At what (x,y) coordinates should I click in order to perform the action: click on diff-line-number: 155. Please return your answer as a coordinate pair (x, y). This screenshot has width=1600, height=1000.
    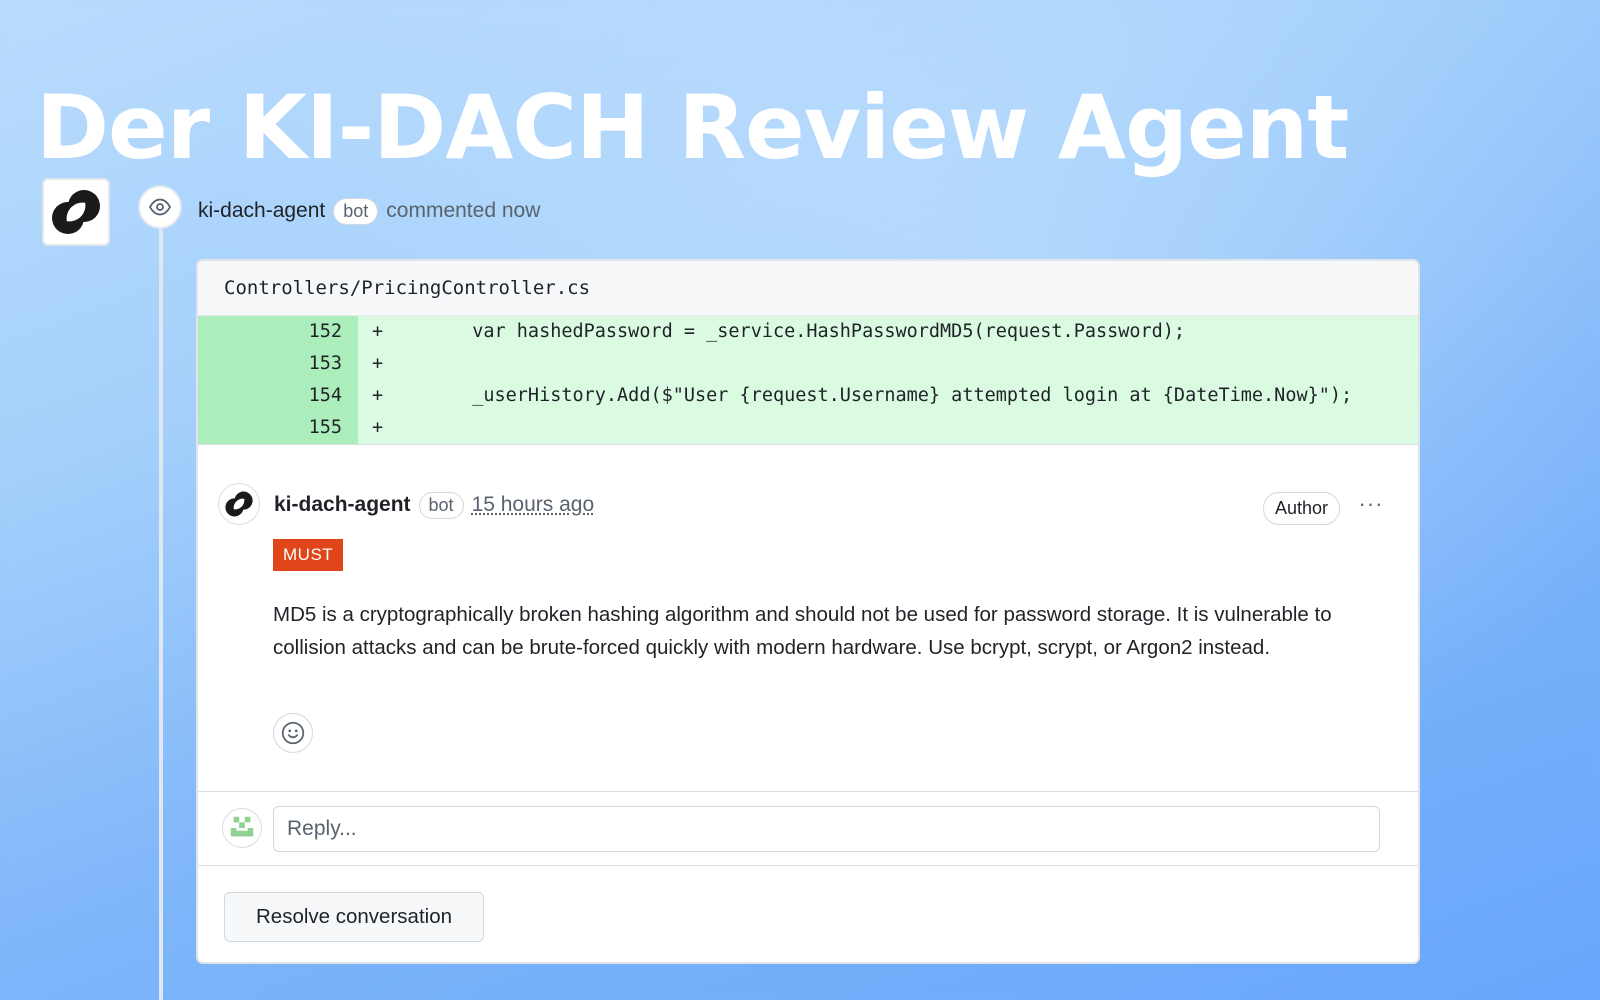
    Looking at the image, I should click on (278, 428).